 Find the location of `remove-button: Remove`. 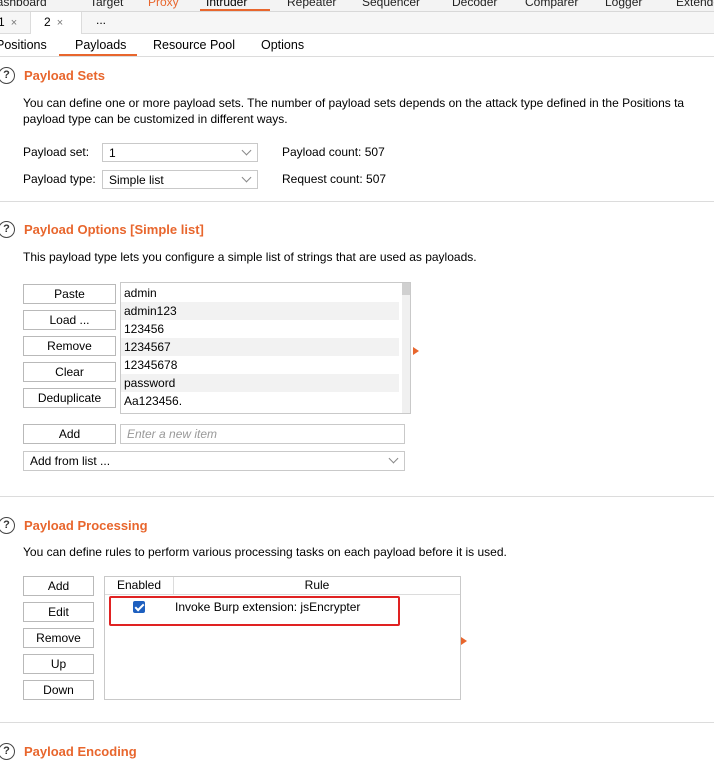

remove-button: Remove is located at coordinates (69, 346).